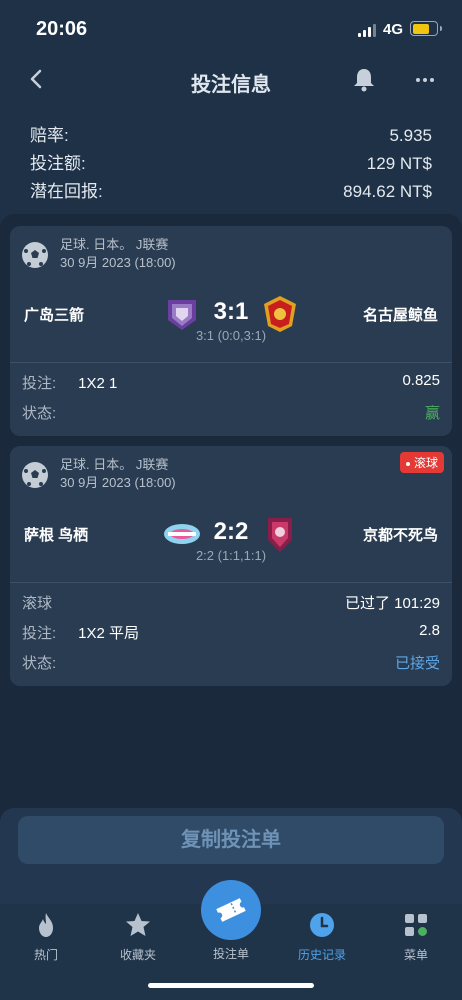  I want to click on tab-label: 菜单, so click(415, 955).